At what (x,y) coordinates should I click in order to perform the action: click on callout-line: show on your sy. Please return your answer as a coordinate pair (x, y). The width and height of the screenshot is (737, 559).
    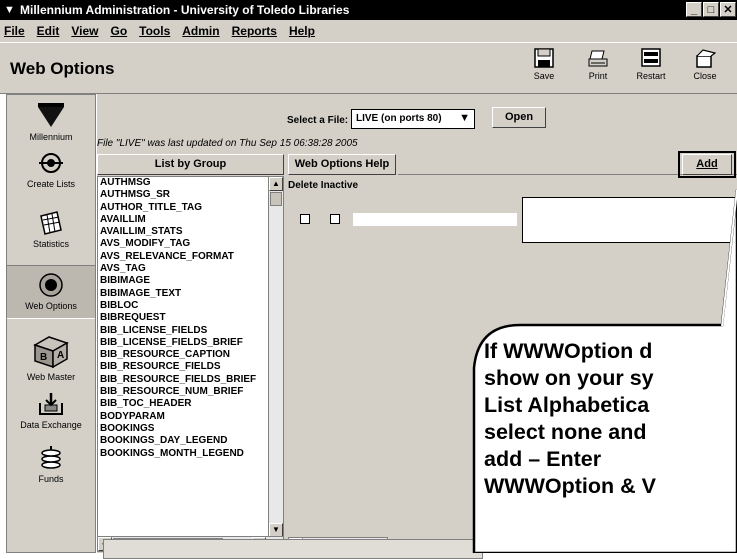
    Looking at the image, I should click on (569, 378).